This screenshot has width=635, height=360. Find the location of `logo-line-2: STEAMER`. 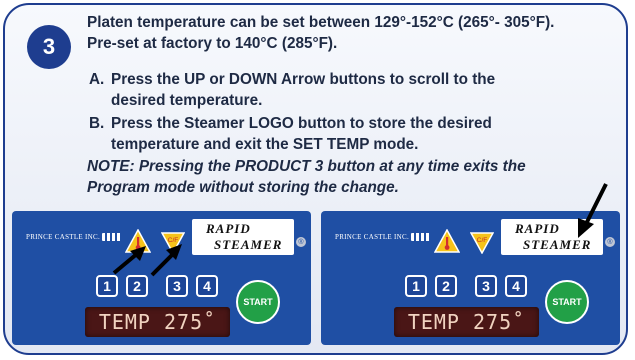

logo-line-2: STEAMER is located at coordinates (248, 244).